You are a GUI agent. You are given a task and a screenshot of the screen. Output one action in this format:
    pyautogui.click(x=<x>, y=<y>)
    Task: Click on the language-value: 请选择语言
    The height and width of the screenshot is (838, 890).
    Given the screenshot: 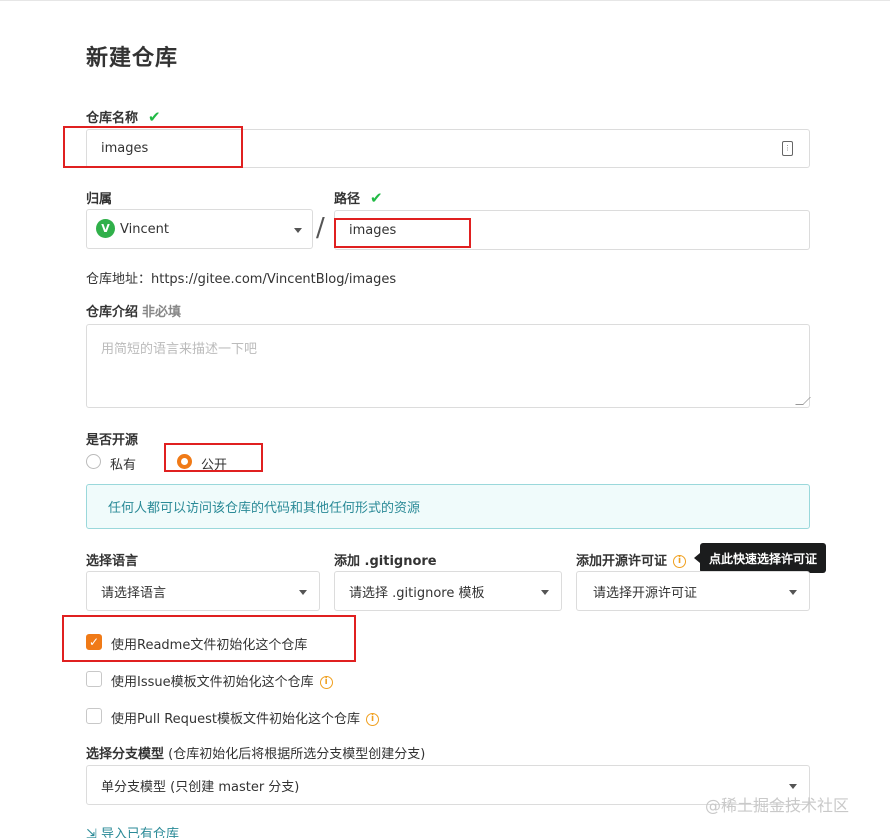 What is the action you would take?
    pyautogui.click(x=134, y=593)
    